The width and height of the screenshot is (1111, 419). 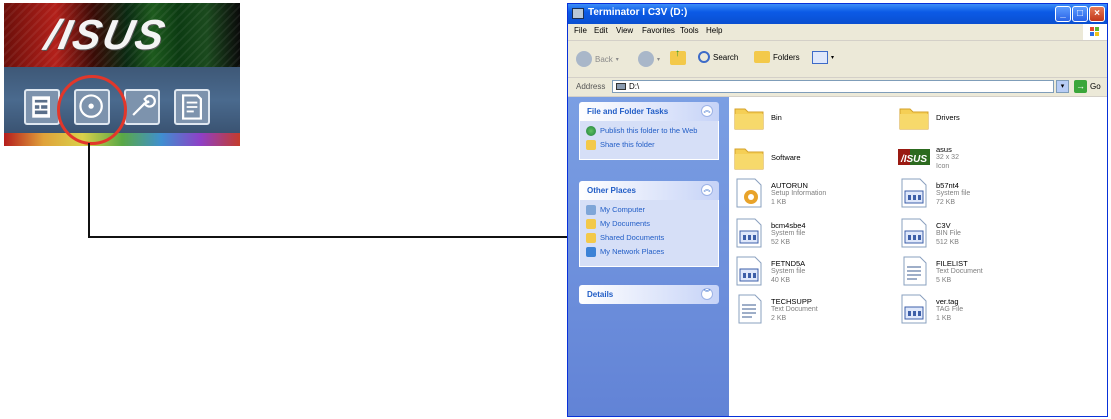 What do you see at coordinates (983, 160) in the screenshot?
I see `file-item: /ISUS asus 32 x 32 Icon` at bounding box center [983, 160].